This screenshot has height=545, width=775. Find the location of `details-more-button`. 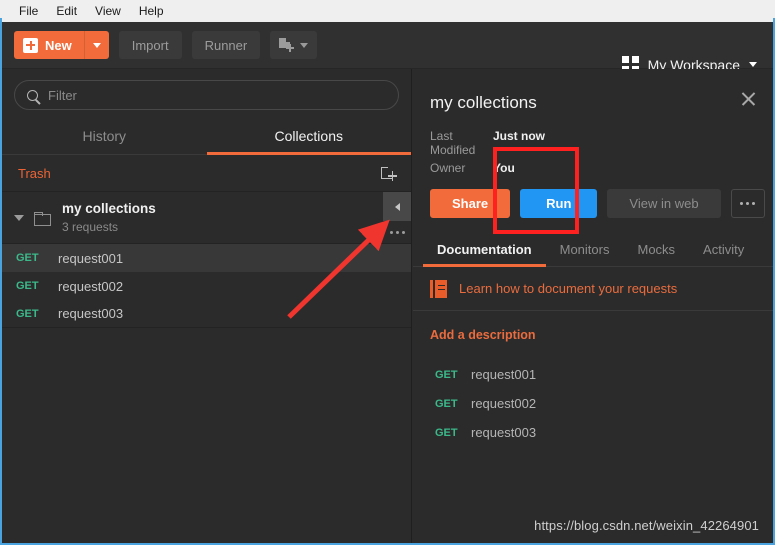

details-more-button is located at coordinates (747, 203).